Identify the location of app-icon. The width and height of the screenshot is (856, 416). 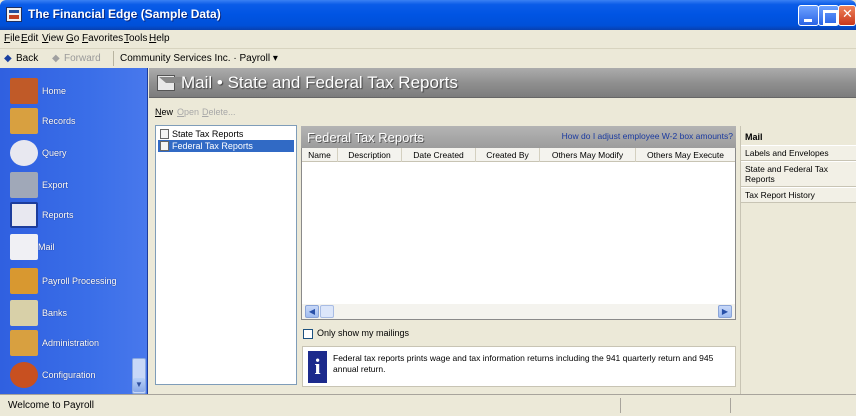
(14, 14).